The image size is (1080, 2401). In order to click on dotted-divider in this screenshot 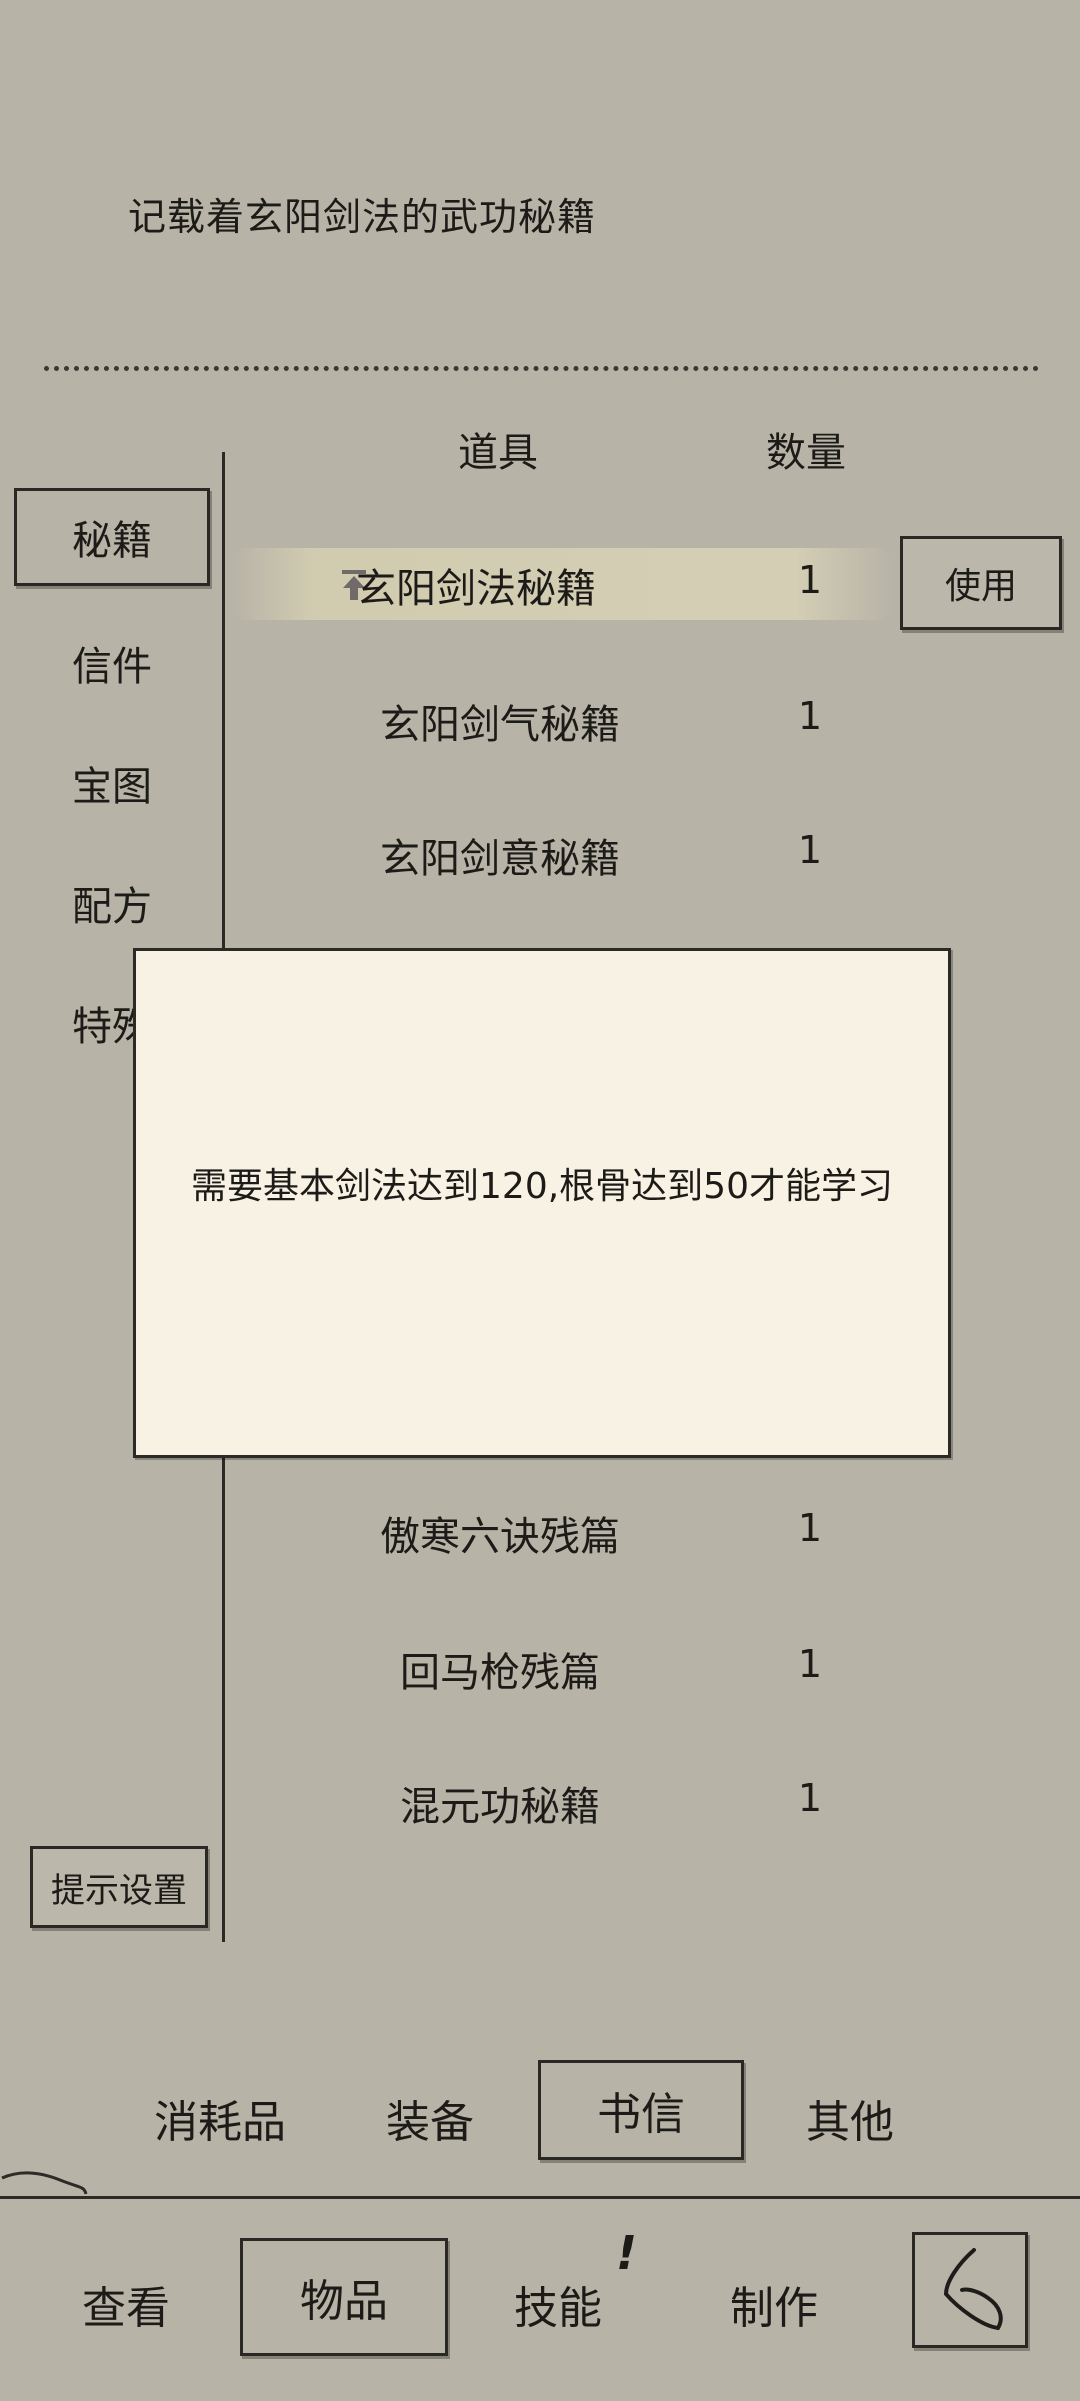, I will do `click(541, 368)`.